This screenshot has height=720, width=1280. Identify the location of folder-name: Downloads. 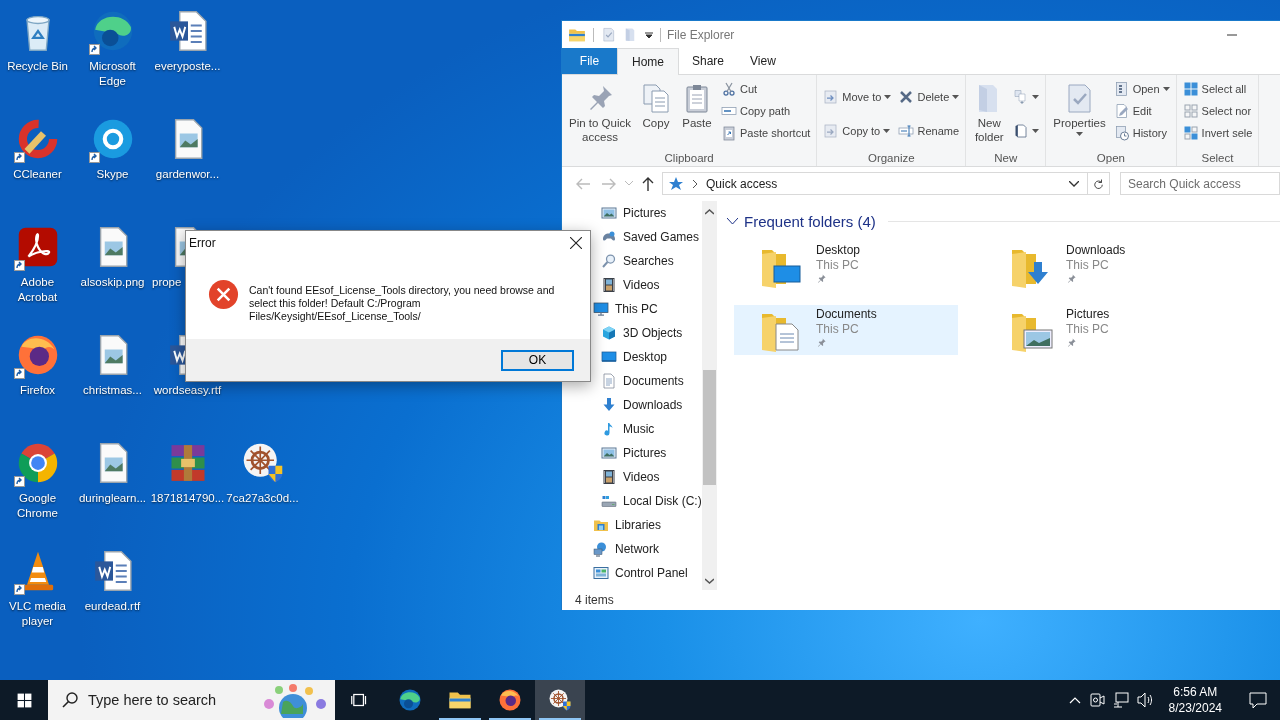
(1096, 250).